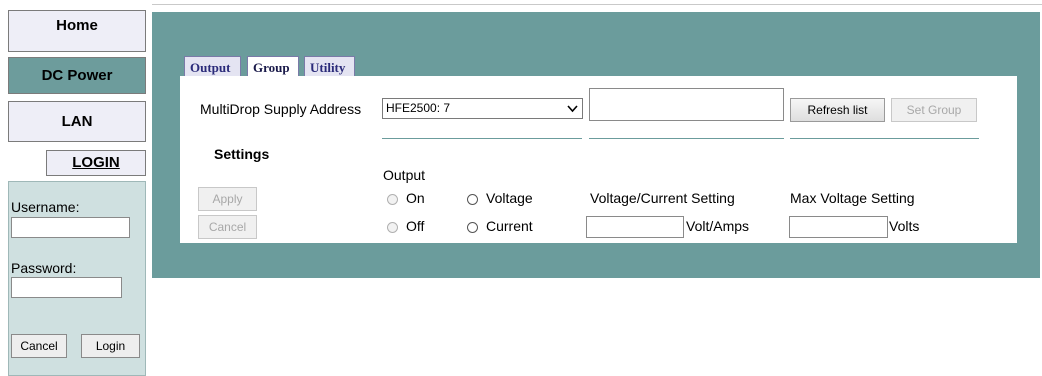  Describe the element at coordinates (77, 121) in the screenshot. I see `nav-lan-button: LAN` at that location.